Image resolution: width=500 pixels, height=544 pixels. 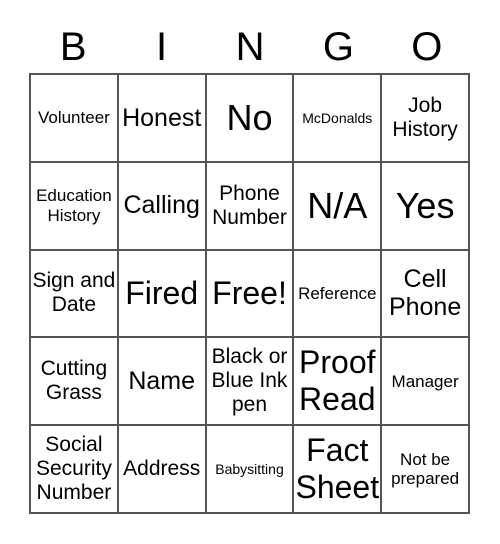 I want to click on bingo-cell-label: Calling, so click(x=161, y=205).